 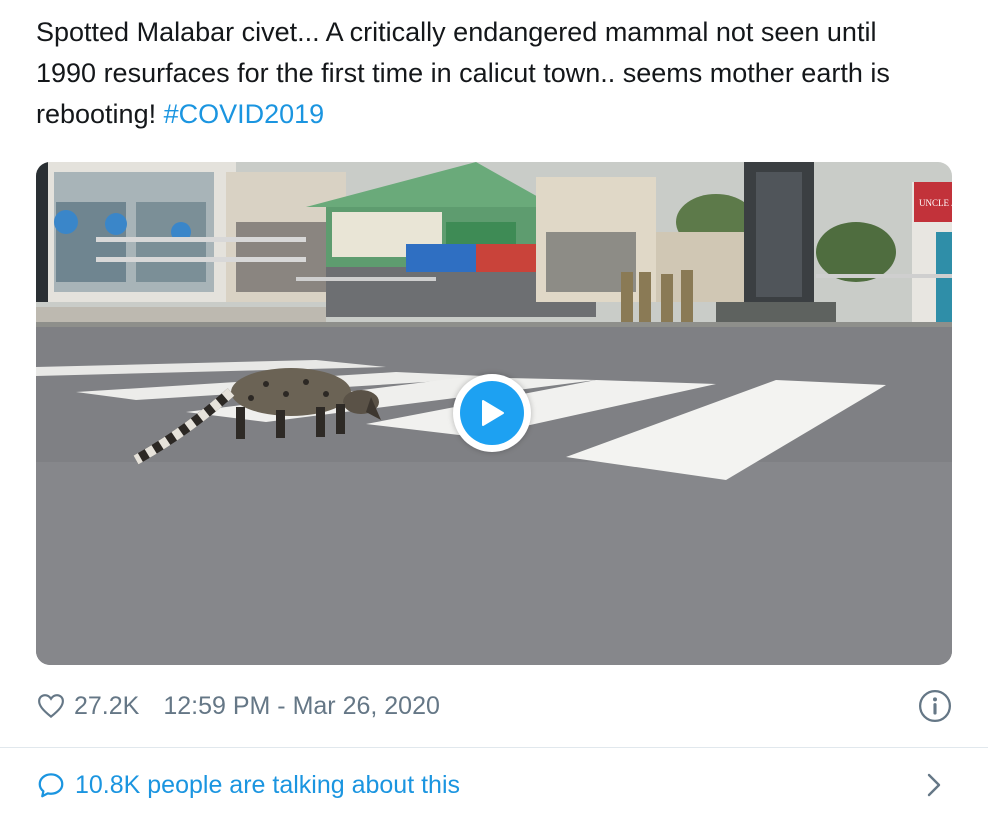 I want to click on tweet-meta: 27.2K 12:59 PM - Mar 26, 2020, so click(x=494, y=706).